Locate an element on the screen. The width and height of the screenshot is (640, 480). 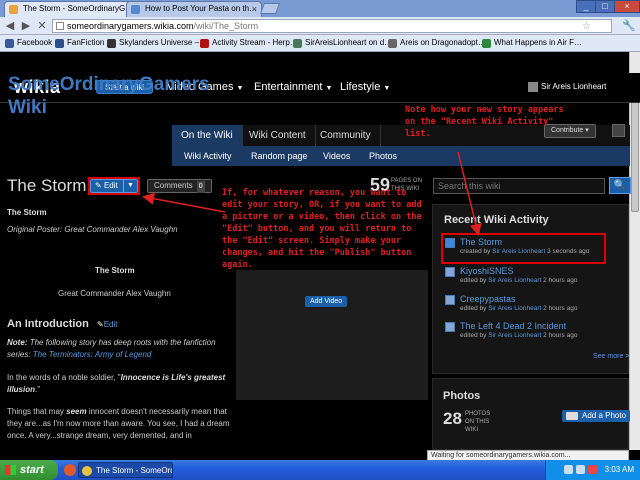
chrome-icon is located at coordinates (87, 471).